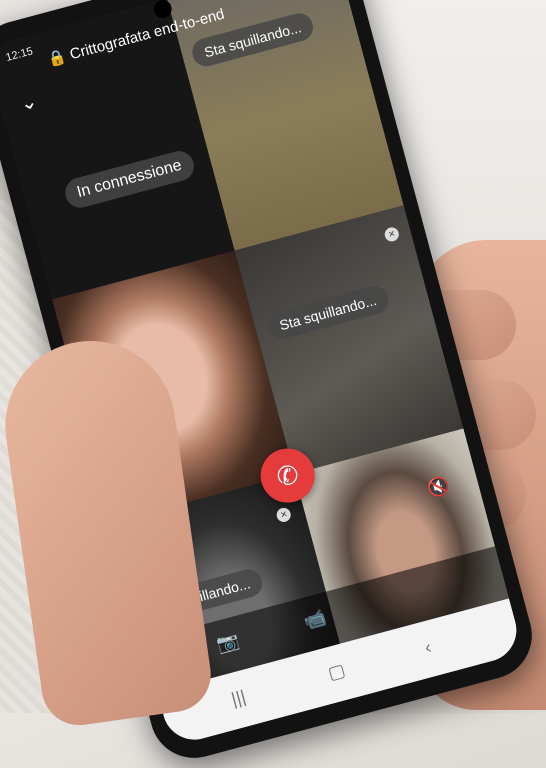  Describe the element at coordinates (315, 620) in the screenshot. I see `video-off-icon: 📹` at that location.